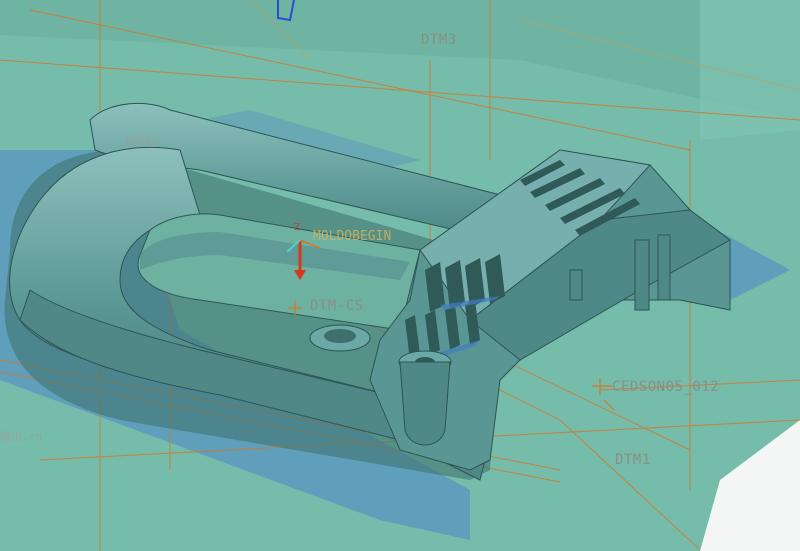 This screenshot has height=551, width=800. Describe the element at coordinates (337, 306) in the screenshot. I see `datum-label-csys: DTM-CS` at that location.